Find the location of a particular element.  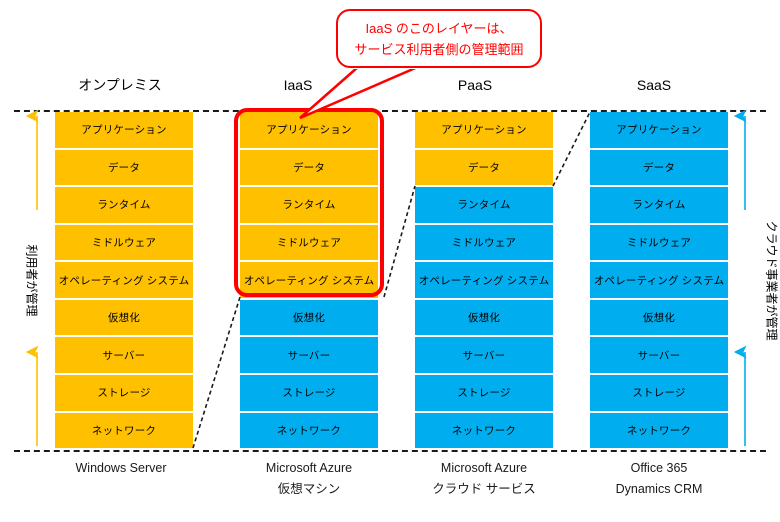

layer-saas-data: データ is located at coordinates (659, 168).